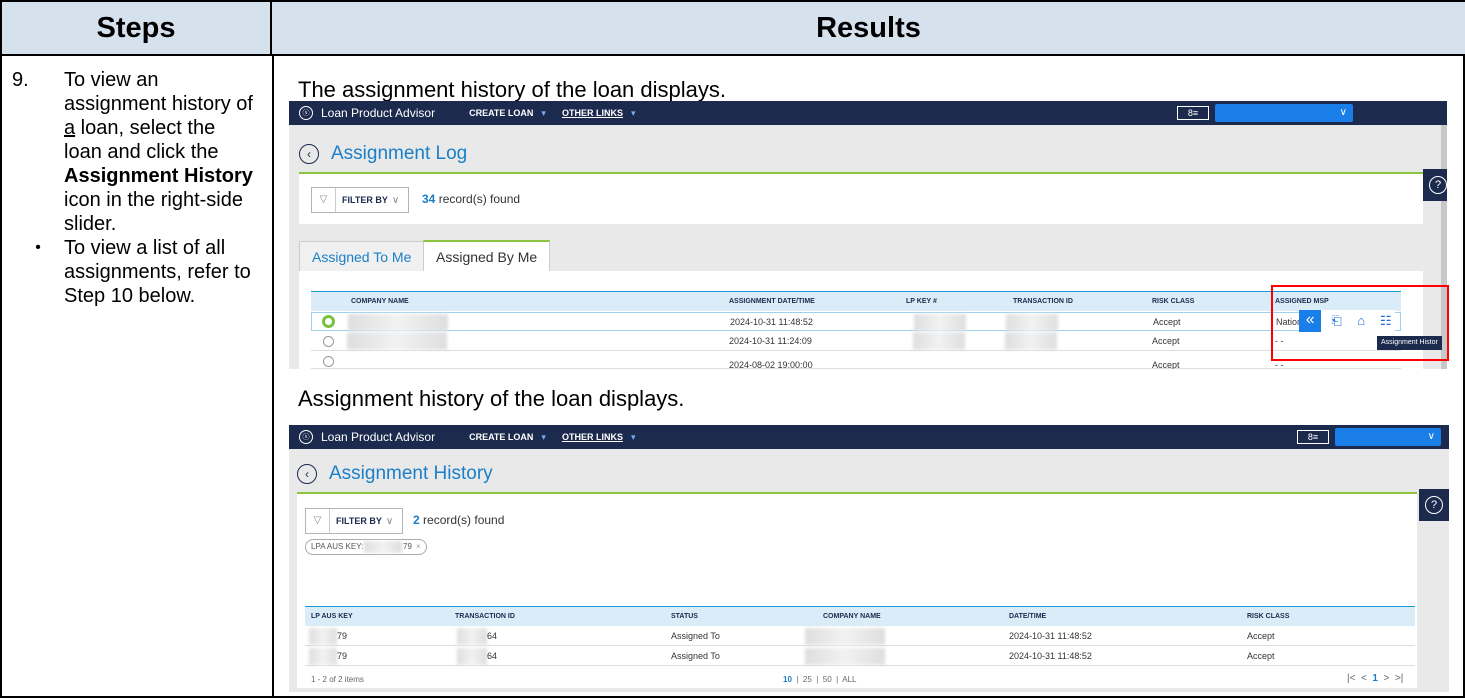 The image size is (1465, 698). Describe the element at coordinates (20, 80) in the screenshot. I see `step-number: 9.` at that location.